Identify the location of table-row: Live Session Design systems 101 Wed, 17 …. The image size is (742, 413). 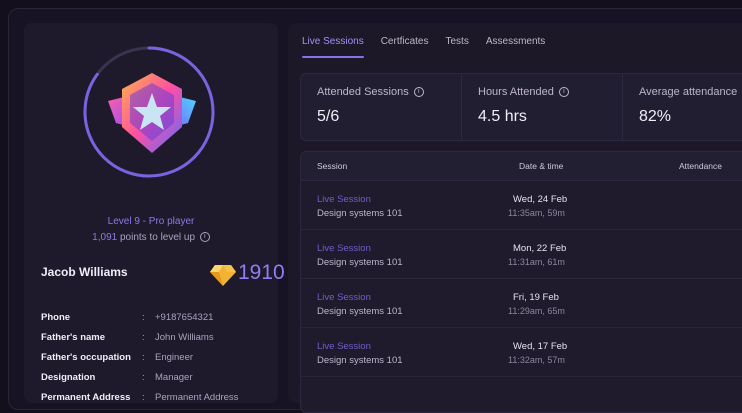
(521, 352).